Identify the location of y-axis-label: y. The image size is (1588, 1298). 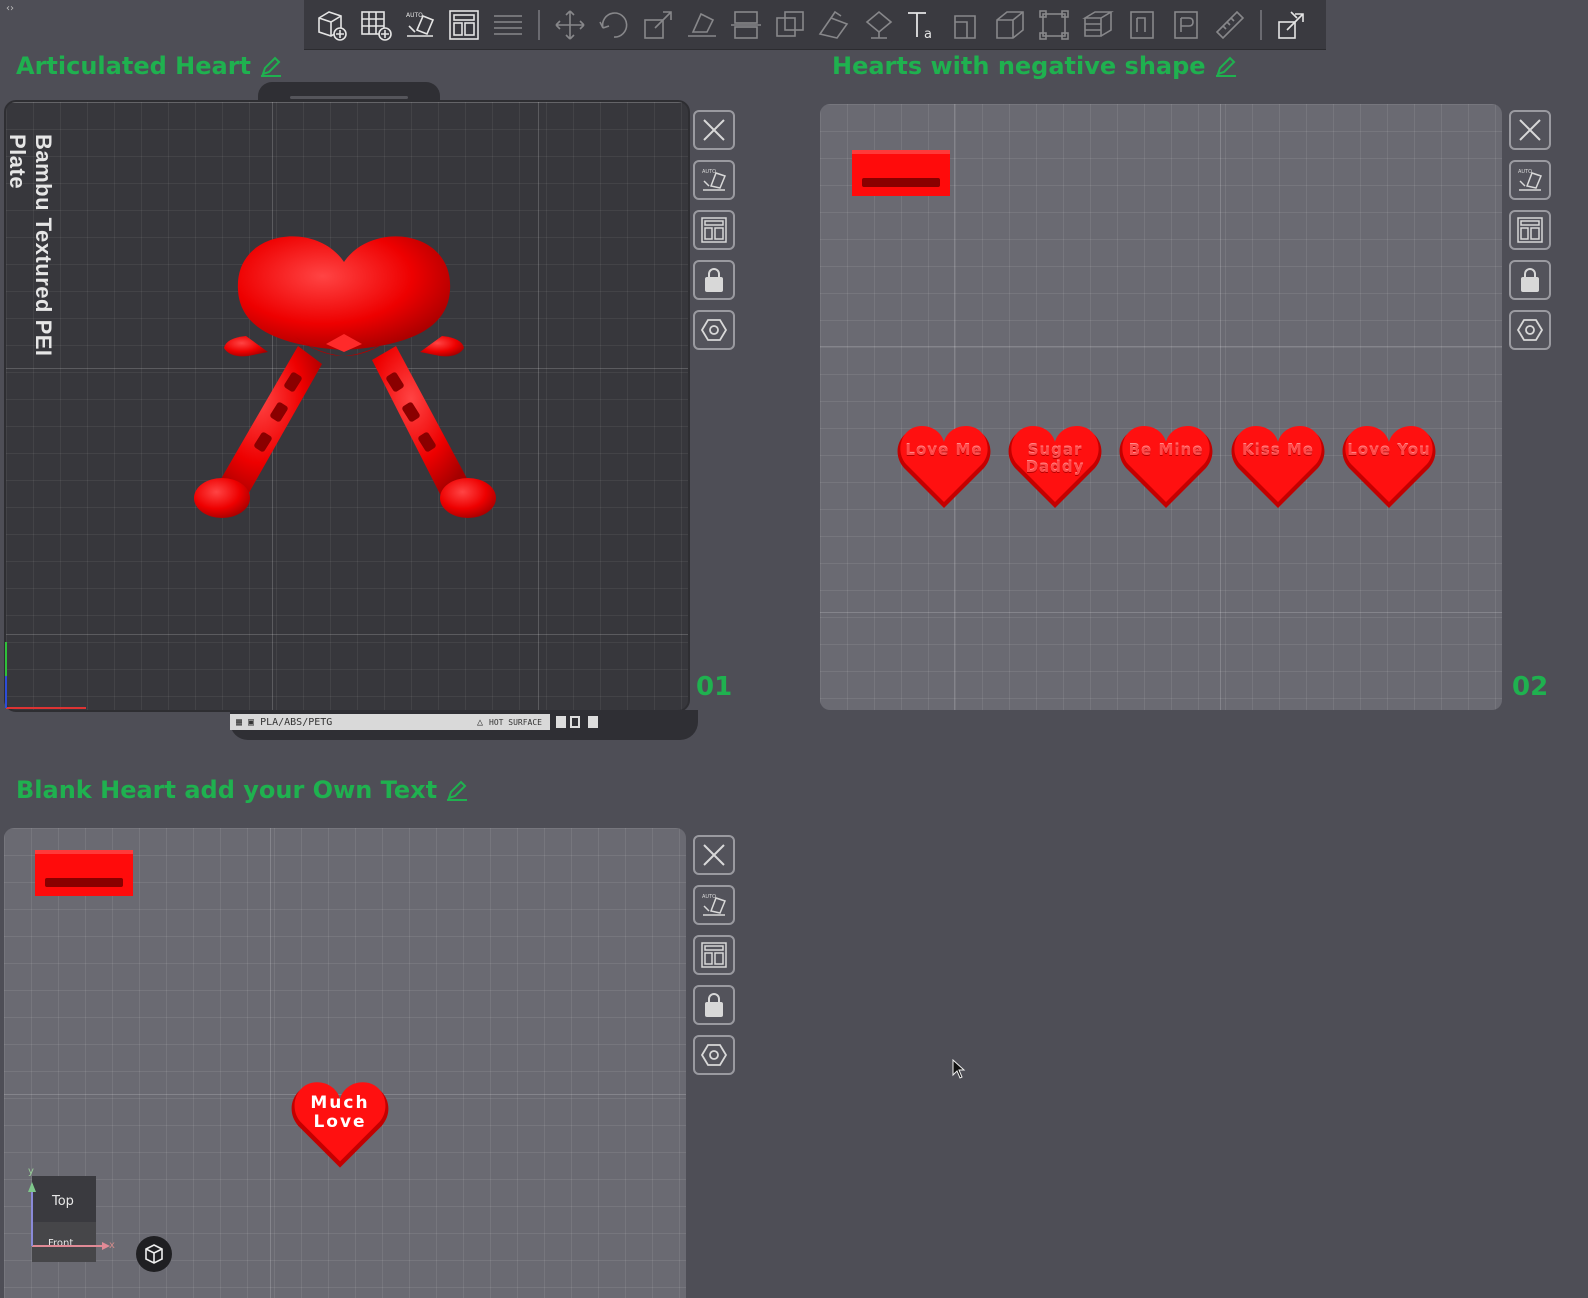
(31, 1171).